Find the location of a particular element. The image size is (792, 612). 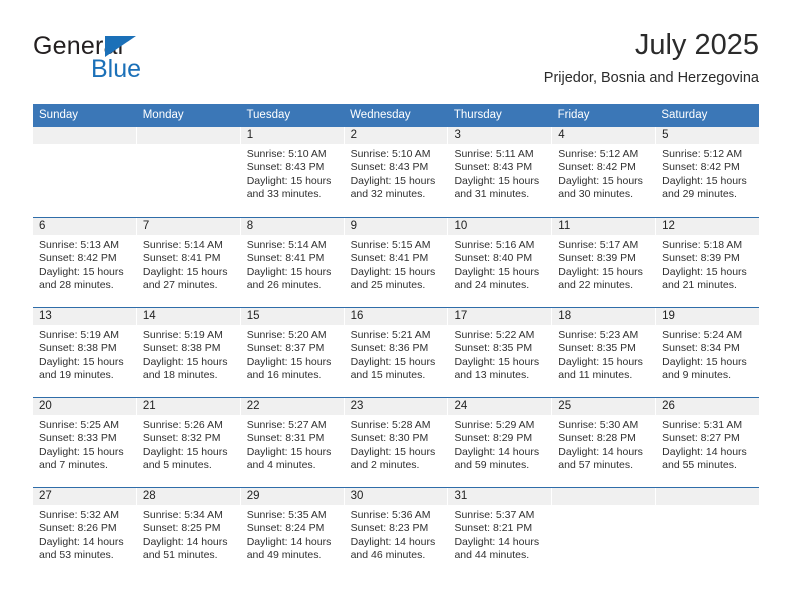

day-number: 22 is located at coordinates (292, 406).